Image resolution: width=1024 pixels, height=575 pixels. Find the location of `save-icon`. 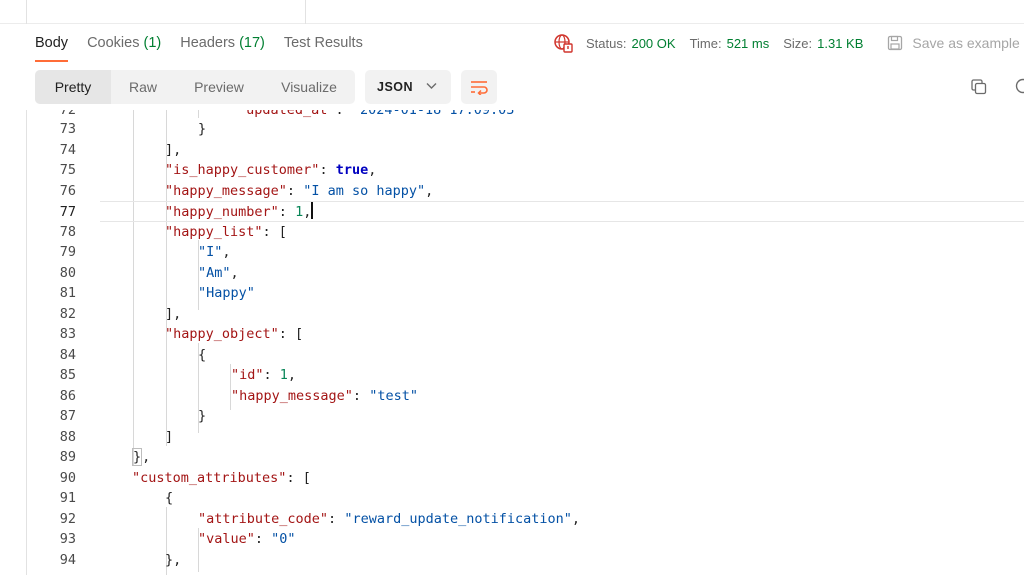

save-icon is located at coordinates (895, 43).